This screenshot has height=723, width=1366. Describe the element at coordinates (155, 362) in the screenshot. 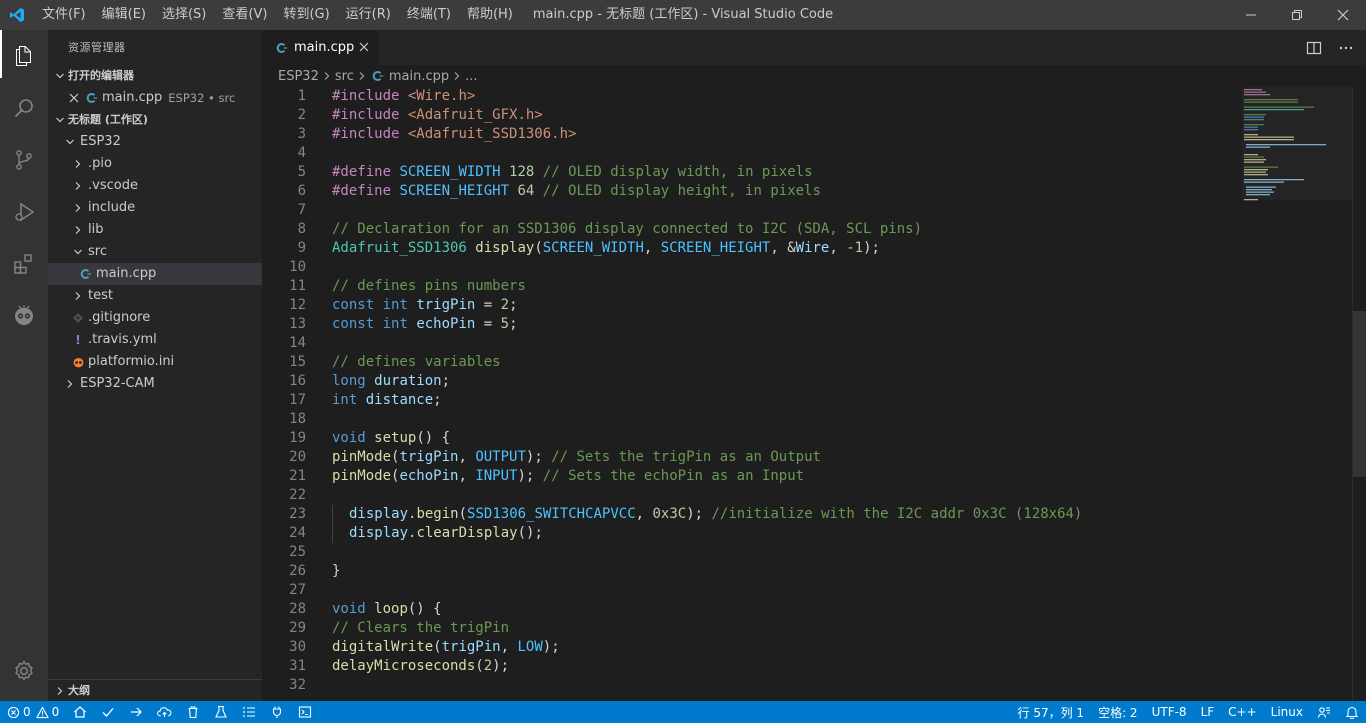

I see `tree-file-platformio: platformio.ini` at that location.